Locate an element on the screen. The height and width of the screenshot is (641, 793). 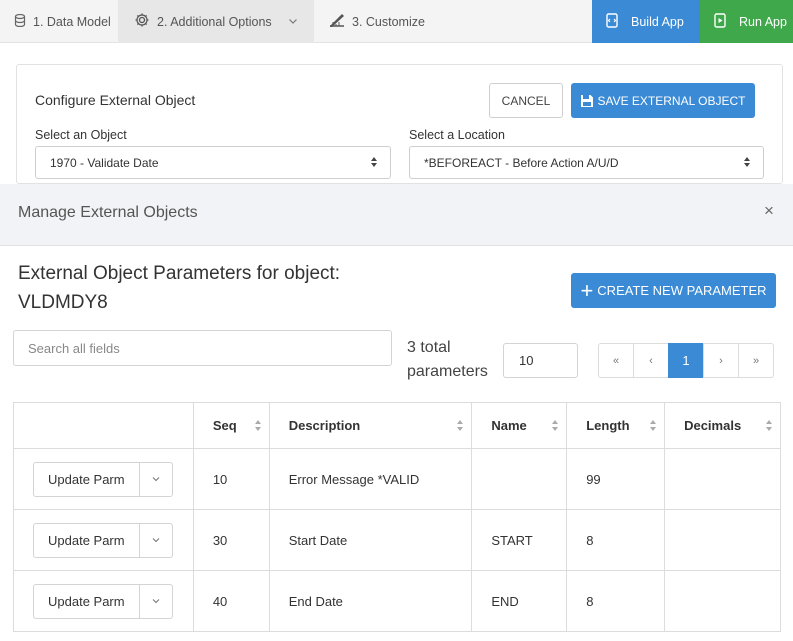
column-header-label: Length is located at coordinates (608, 425).